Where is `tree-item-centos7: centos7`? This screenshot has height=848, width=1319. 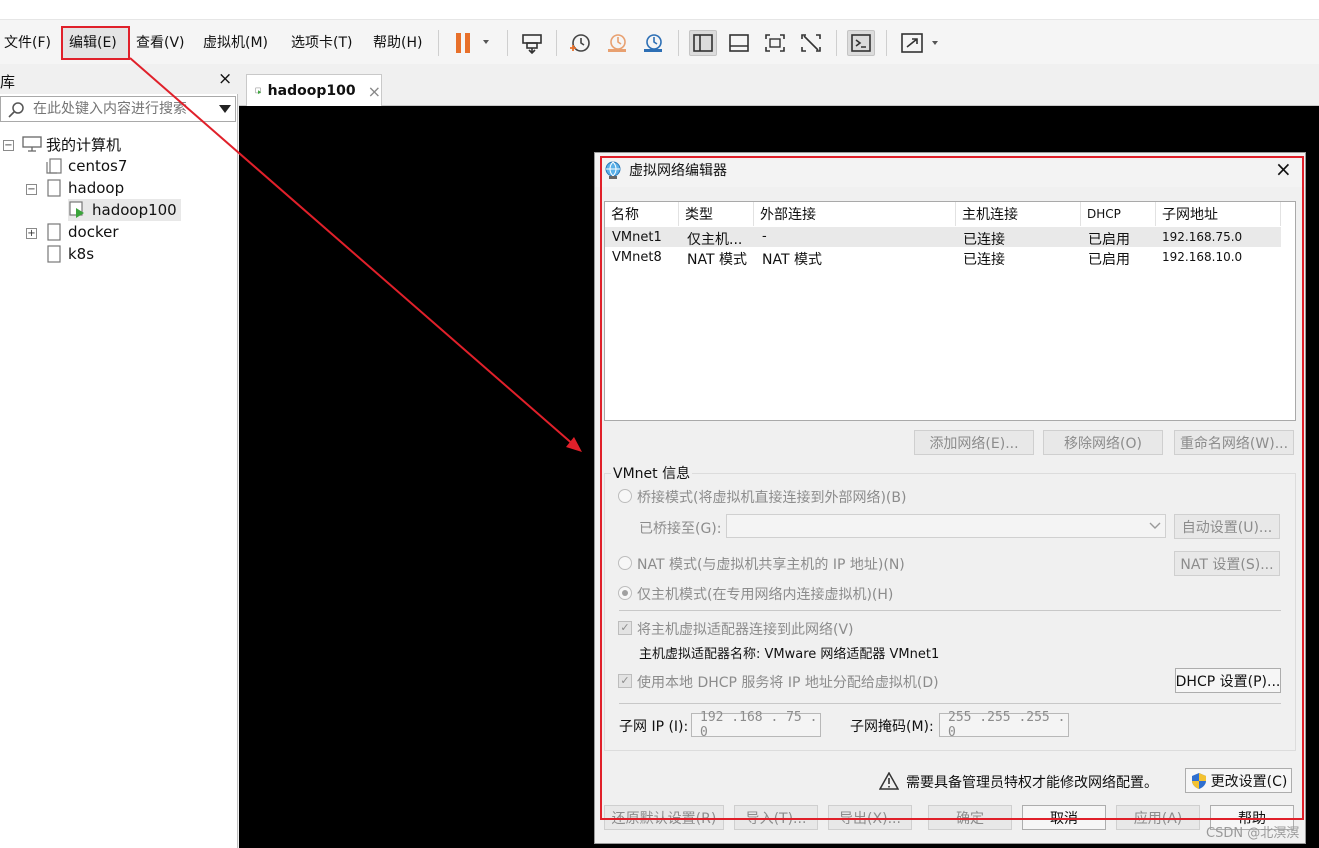 tree-item-centos7: centos7 is located at coordinates (86, 166).